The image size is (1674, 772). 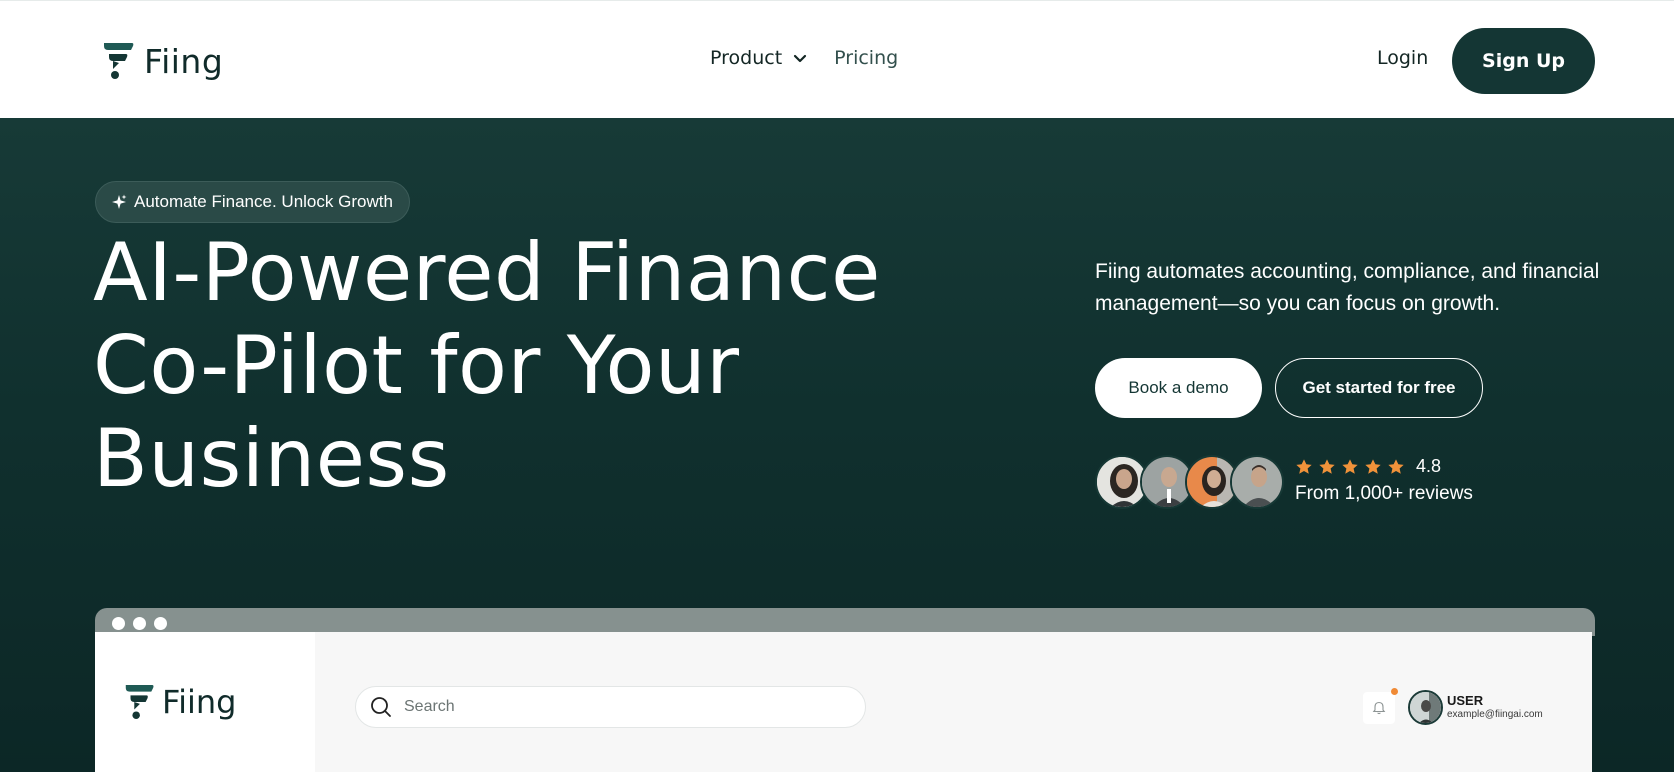 I want to click on nav-product: Product, so click(x=759, y=58).